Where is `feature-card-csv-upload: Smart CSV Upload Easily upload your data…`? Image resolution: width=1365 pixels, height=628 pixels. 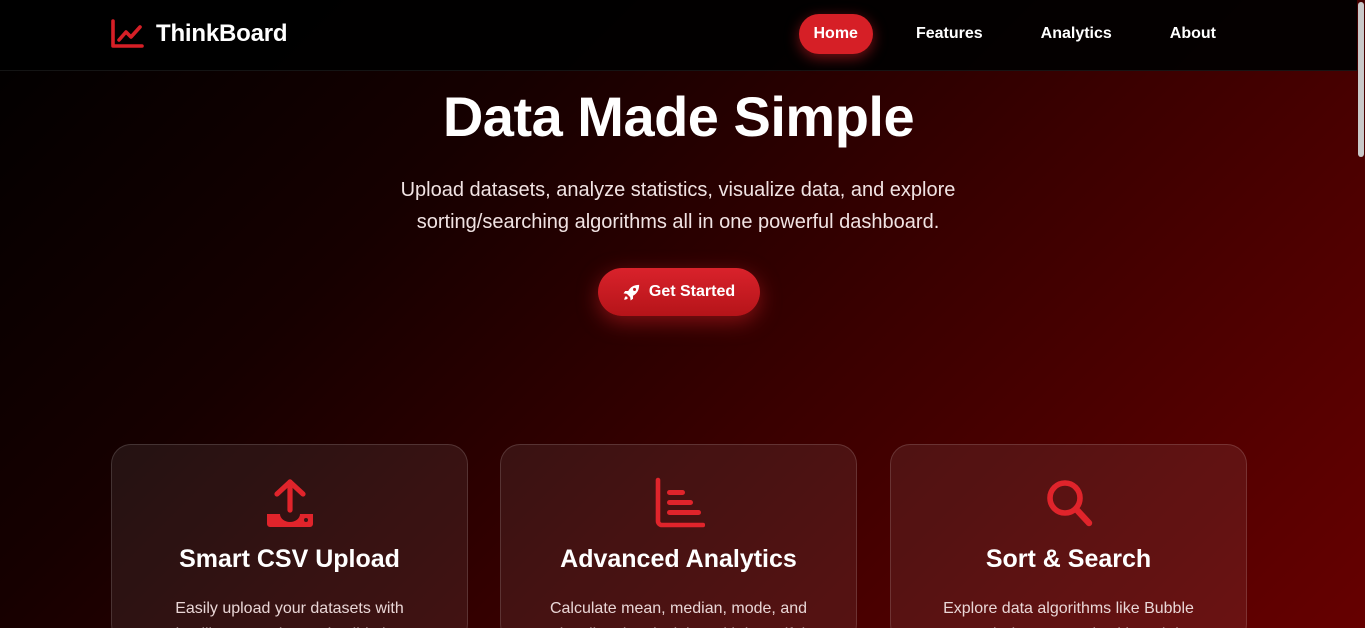
feature-card-csv-upload: Smart CSV Upload Easily upload your data… is located at coordinates (289, 536).